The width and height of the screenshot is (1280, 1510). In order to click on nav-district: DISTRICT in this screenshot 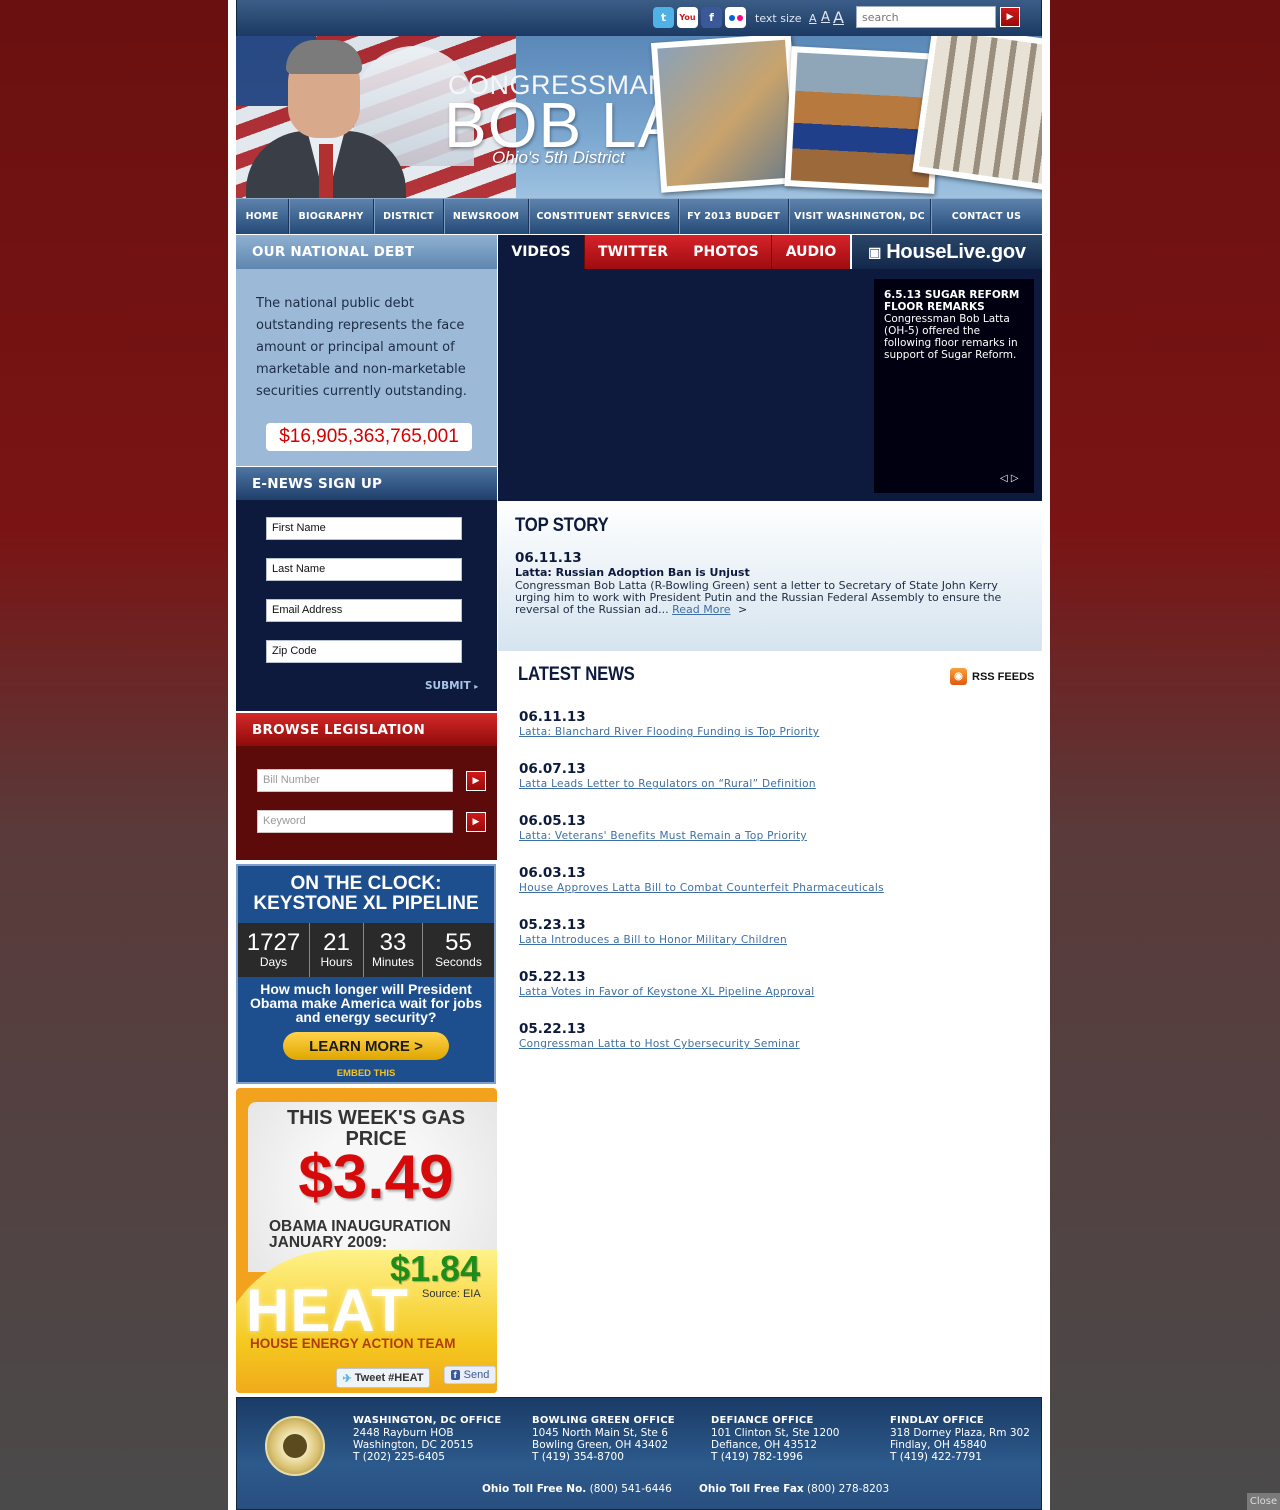, I will do `click(409, 216)`.